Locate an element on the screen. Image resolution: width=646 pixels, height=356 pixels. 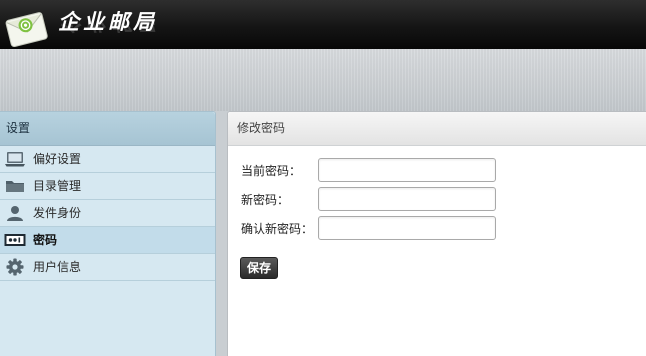
confirm-password-label: 确认新密码： is located at coordinates (277, 229).